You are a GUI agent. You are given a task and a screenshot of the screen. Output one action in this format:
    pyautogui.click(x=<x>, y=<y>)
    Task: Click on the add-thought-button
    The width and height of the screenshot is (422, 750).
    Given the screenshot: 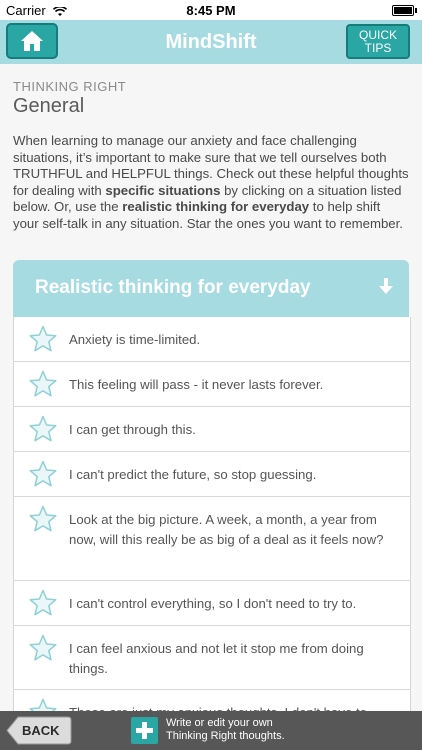 What is the action you would take?
    pyautogui.click(x=144, y=730)
    